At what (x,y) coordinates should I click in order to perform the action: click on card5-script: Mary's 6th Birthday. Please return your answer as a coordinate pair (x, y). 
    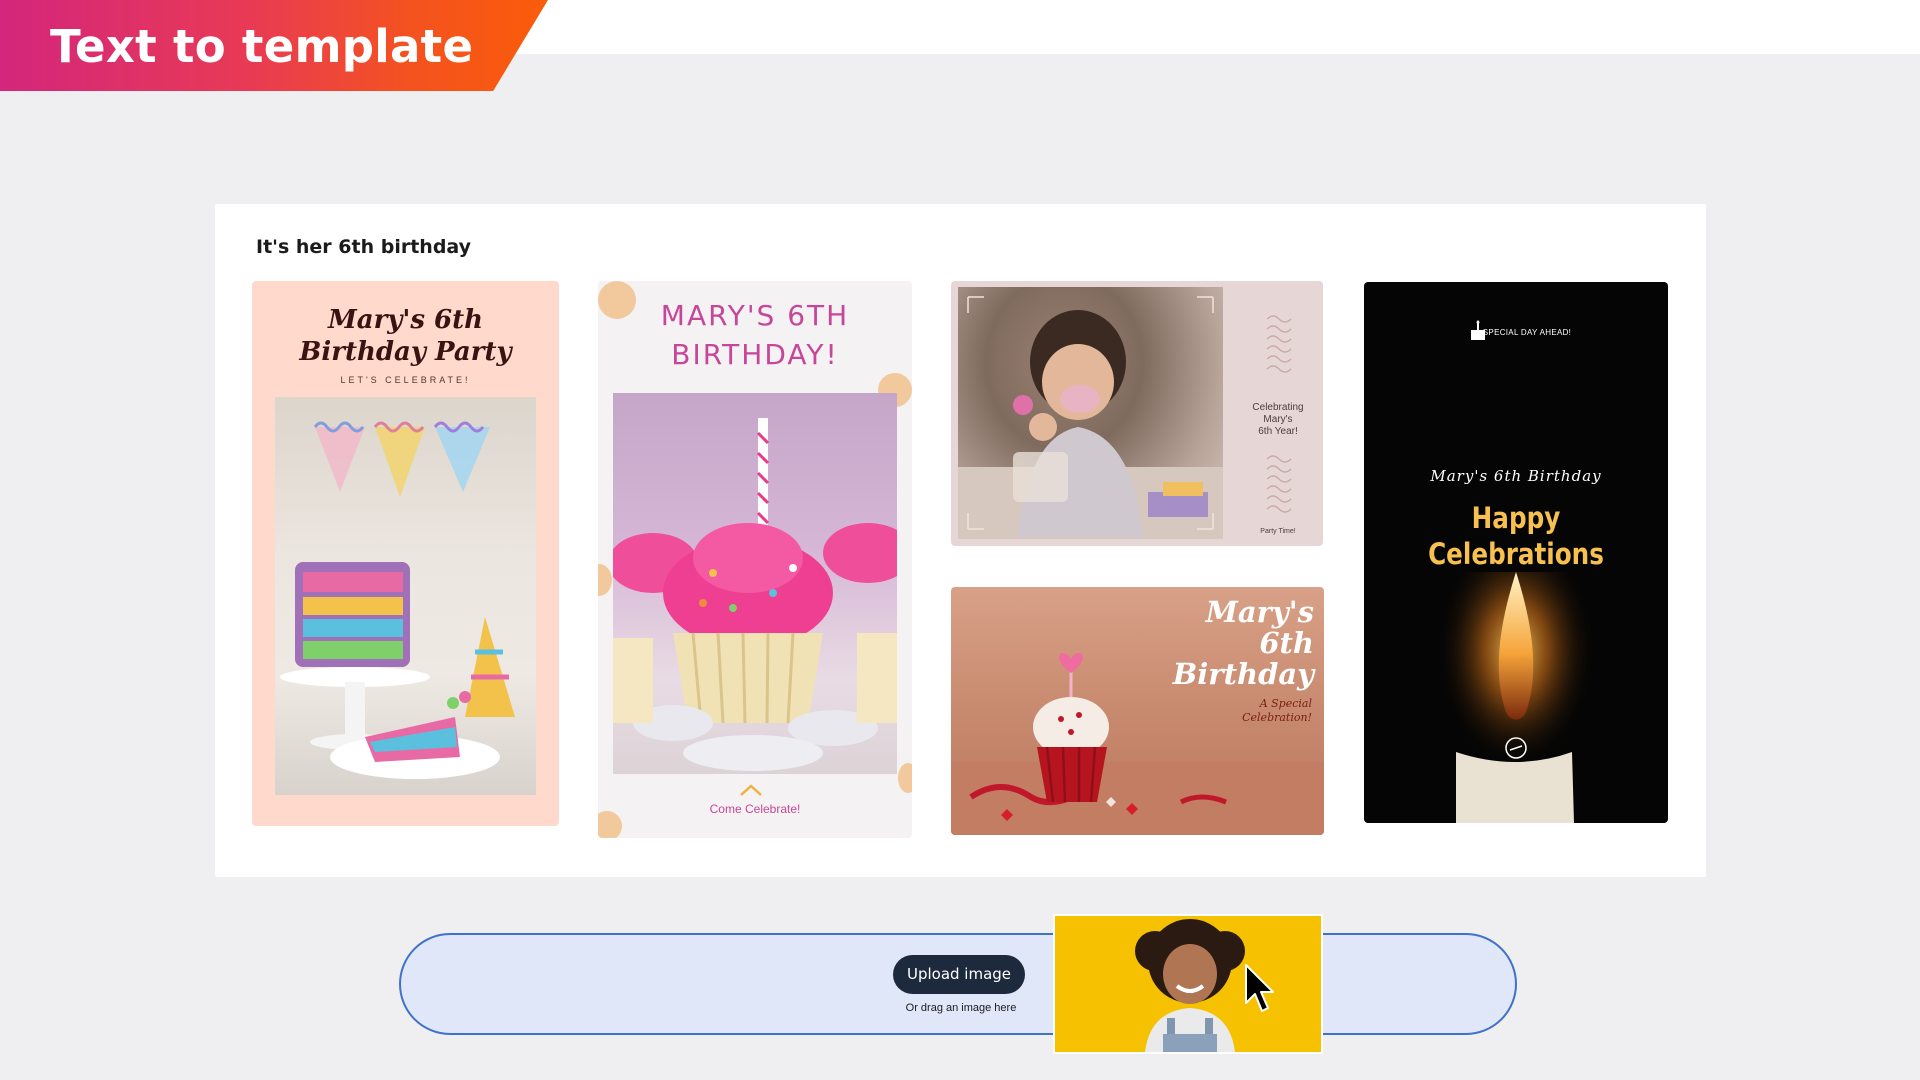
    Looking at the image, I should click on (1516, 476).